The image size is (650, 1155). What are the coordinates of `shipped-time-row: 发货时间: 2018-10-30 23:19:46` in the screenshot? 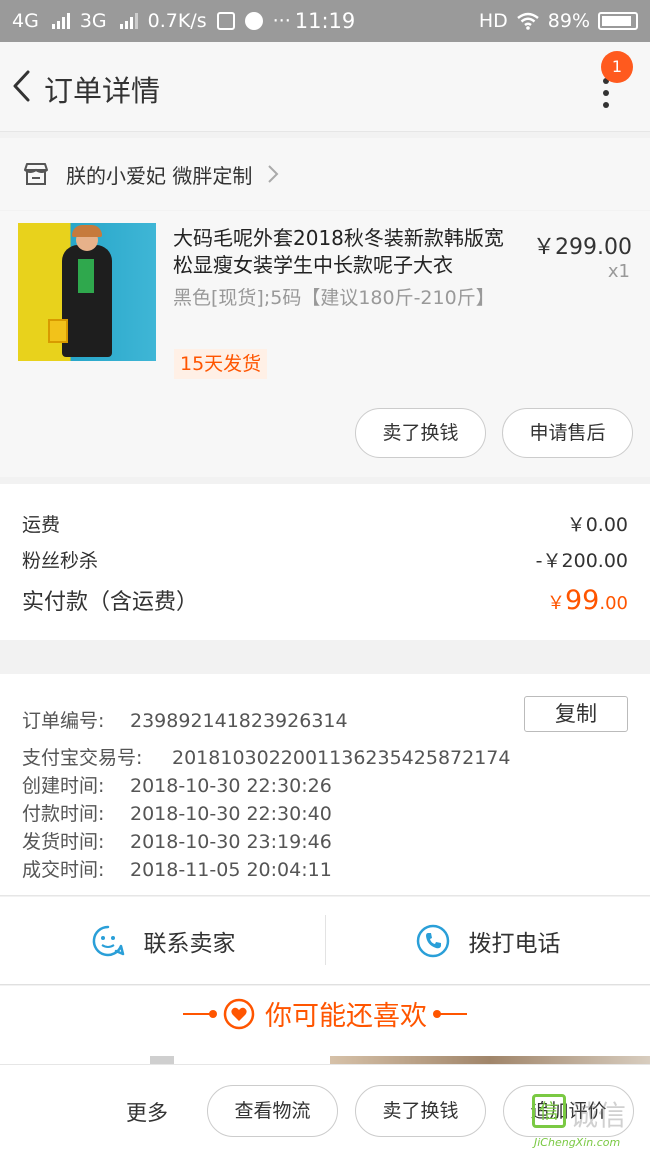 It's located at (177, 840).